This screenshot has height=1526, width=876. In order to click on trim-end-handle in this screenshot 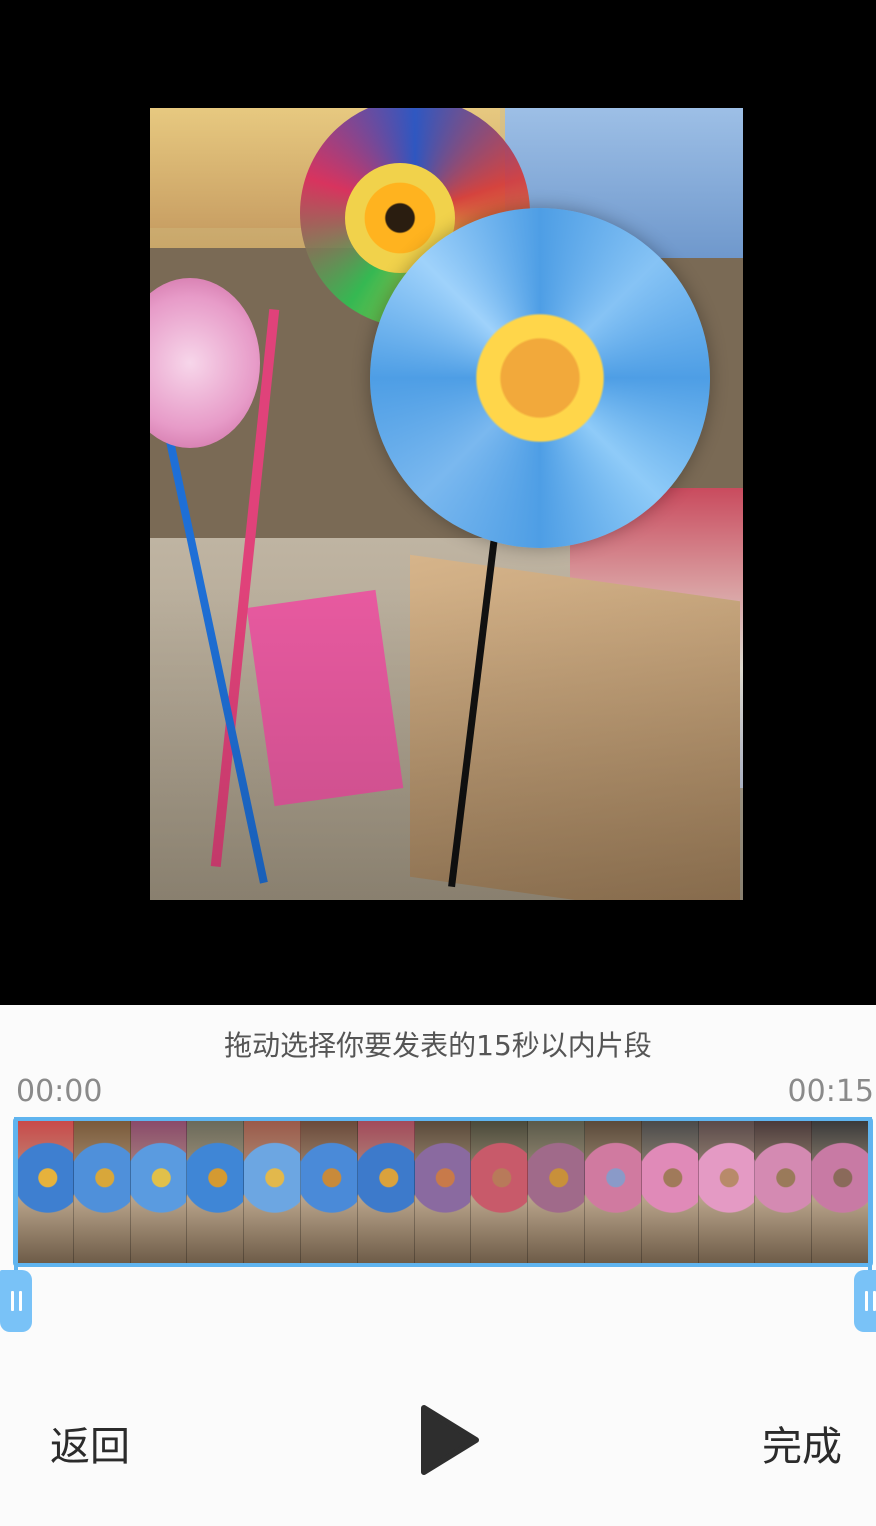, I will do `click(865, 1301)`.